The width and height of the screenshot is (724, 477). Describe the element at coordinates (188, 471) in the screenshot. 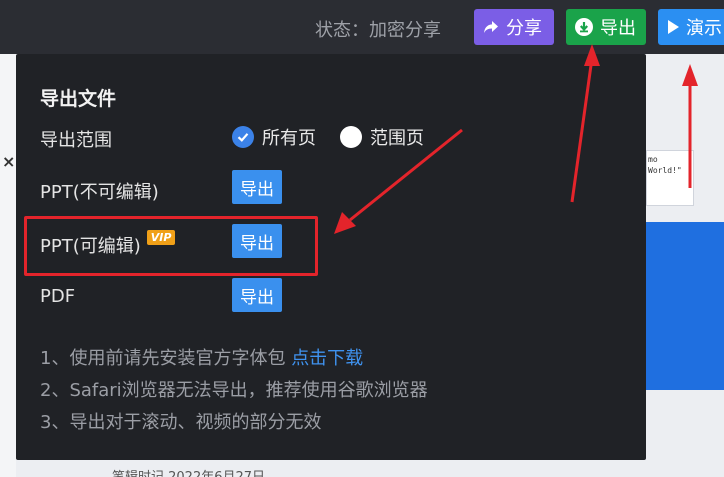

I see `document-footer-text: 笔辑时记 2022年6月27日` at that location.